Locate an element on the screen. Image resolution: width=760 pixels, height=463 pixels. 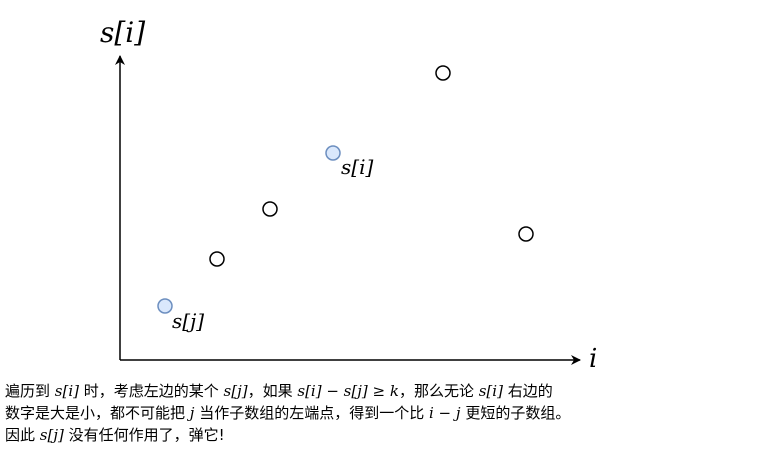
caption-line-3: 因此 s[j] 没有任何作用了，弹它! is located at coordinates (380, 435).